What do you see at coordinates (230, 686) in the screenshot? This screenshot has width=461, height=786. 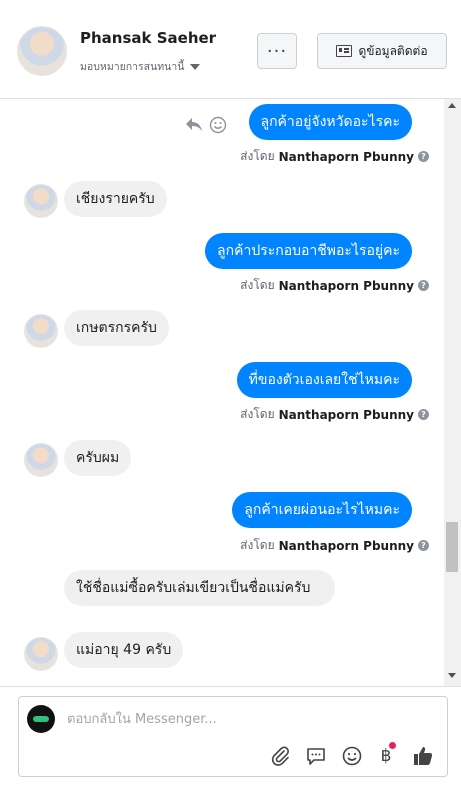 I see `divider` at bounding box center [230, 686].